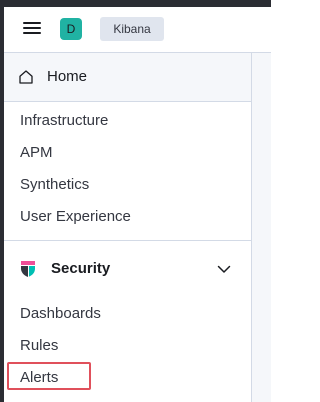  Describe the element at coordinates (39, 345) in the screenshot. I see `nav-item-rules: Rules` at that location.